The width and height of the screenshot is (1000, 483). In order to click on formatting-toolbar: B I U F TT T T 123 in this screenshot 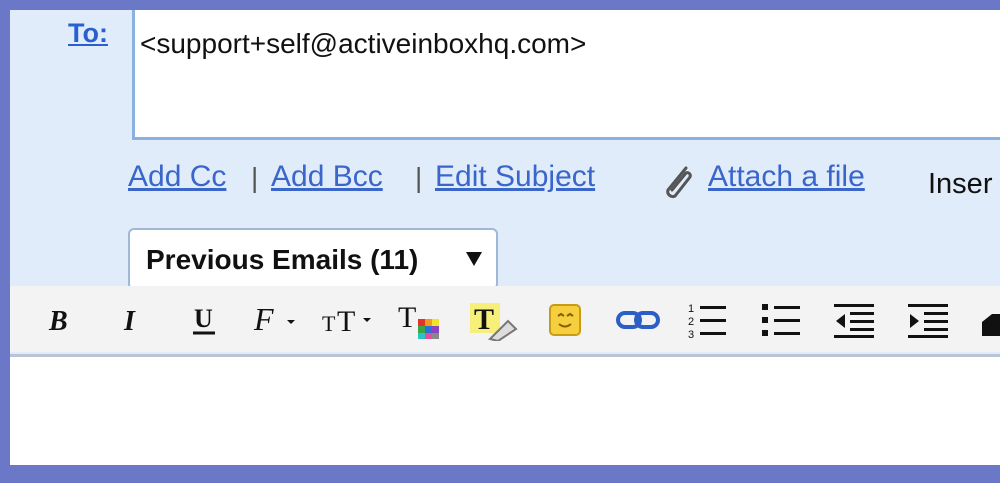, I will do `click(505, 319)`.